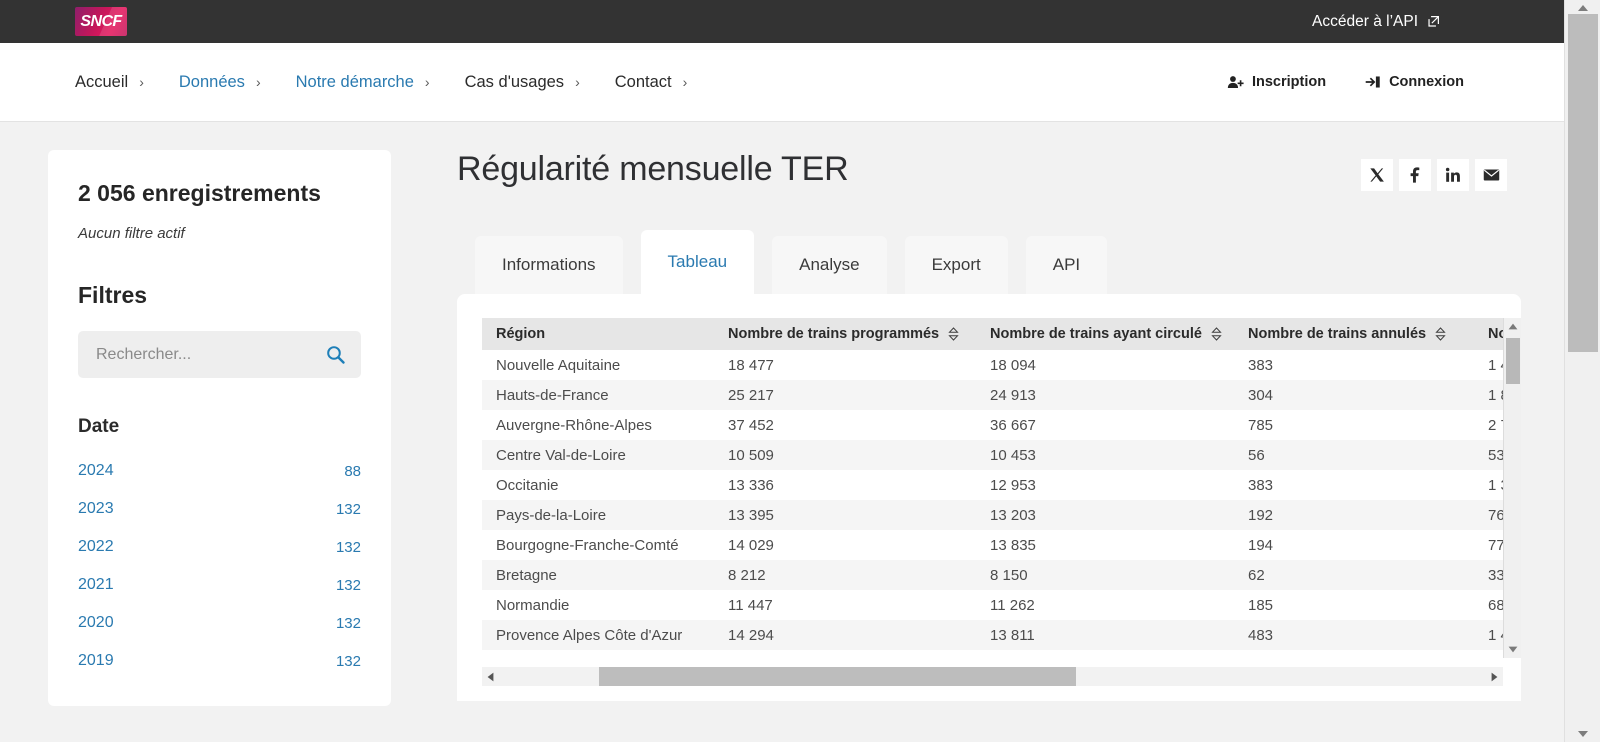  Describe the element at coordinates (1261, 635) in the screenshot. I see `cell-annules: 483` at that location.